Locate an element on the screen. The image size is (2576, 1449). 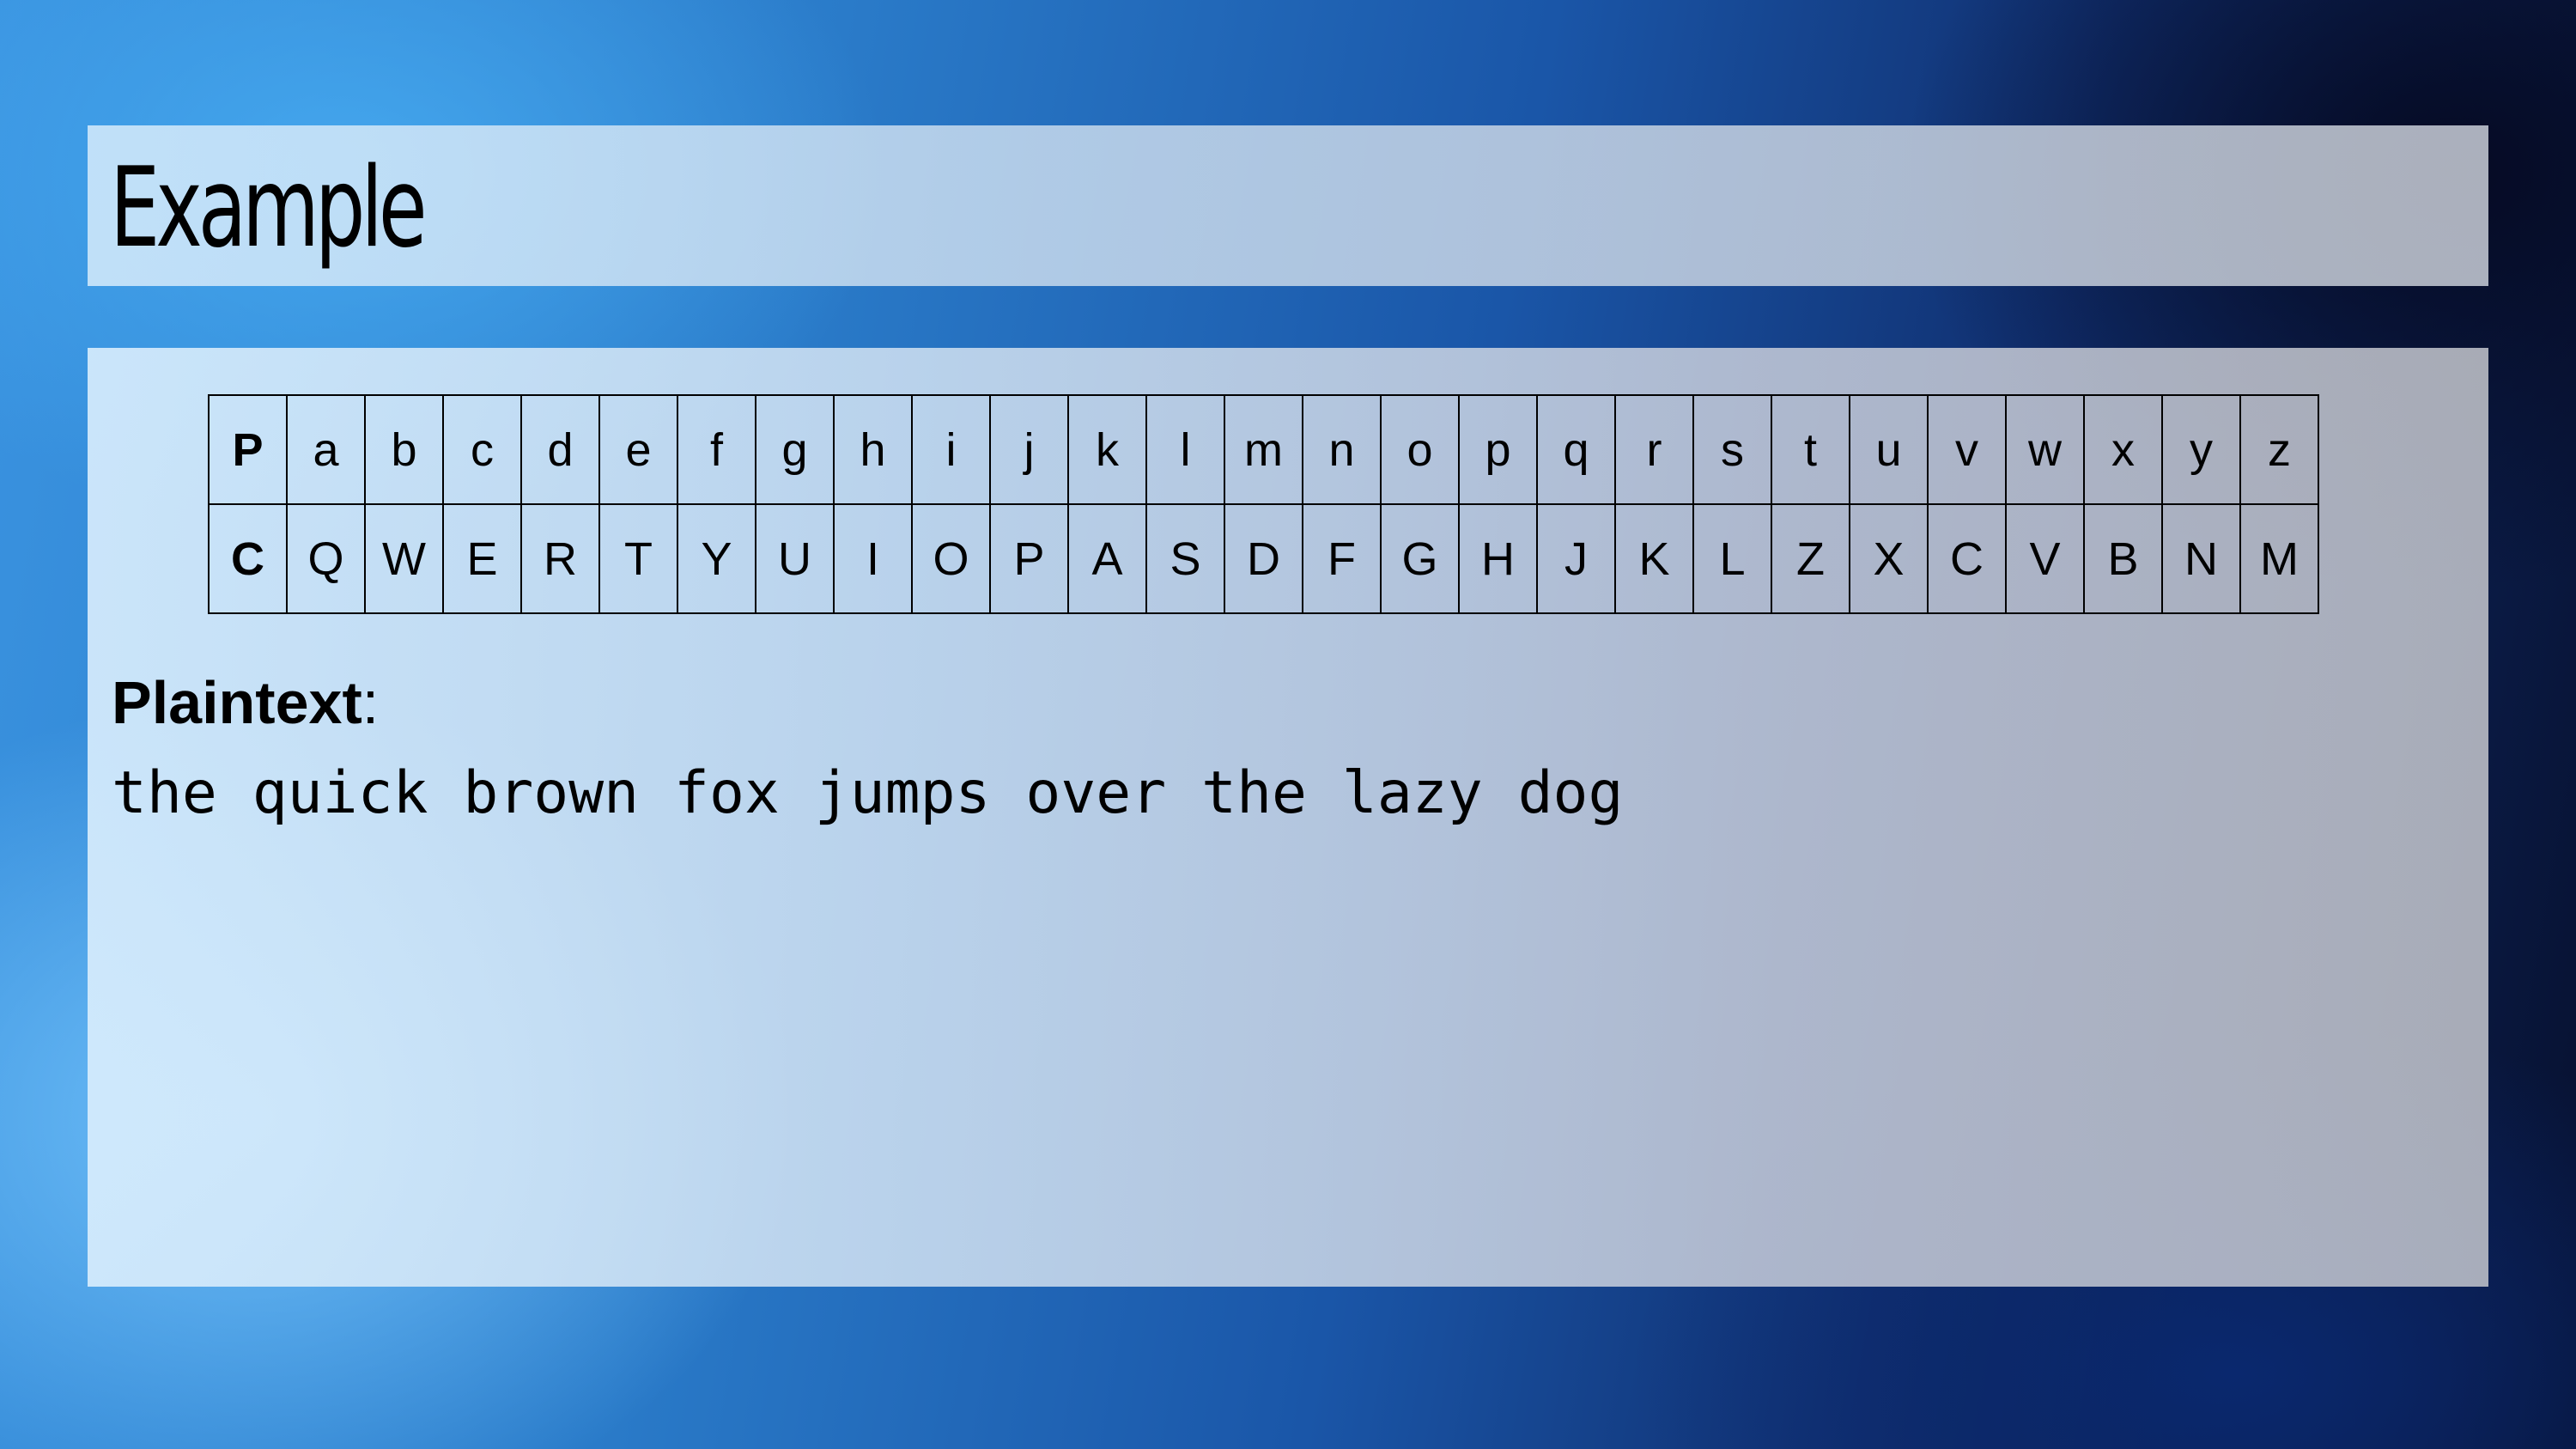
plain-row: Pabcdefghijklmnopqrstuvwxyz is located at coordinates (1263, 449).